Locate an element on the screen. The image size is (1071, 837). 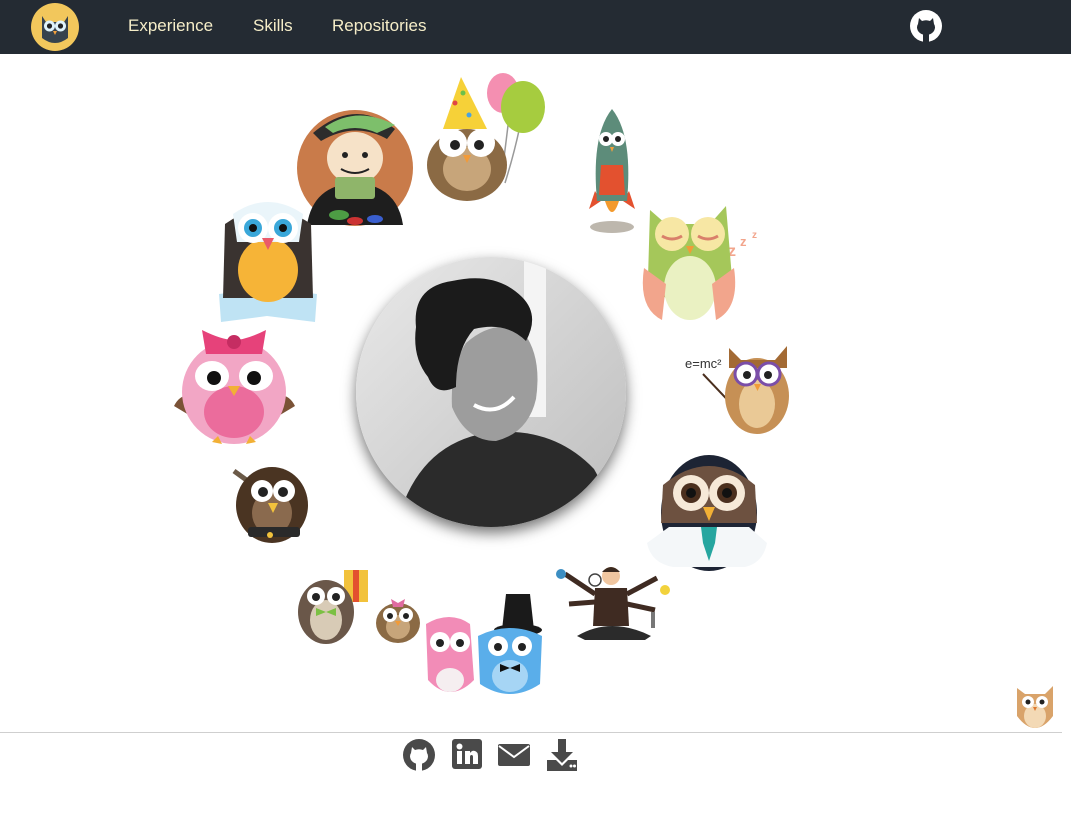
business-owl is located at coordinates (707, 511).